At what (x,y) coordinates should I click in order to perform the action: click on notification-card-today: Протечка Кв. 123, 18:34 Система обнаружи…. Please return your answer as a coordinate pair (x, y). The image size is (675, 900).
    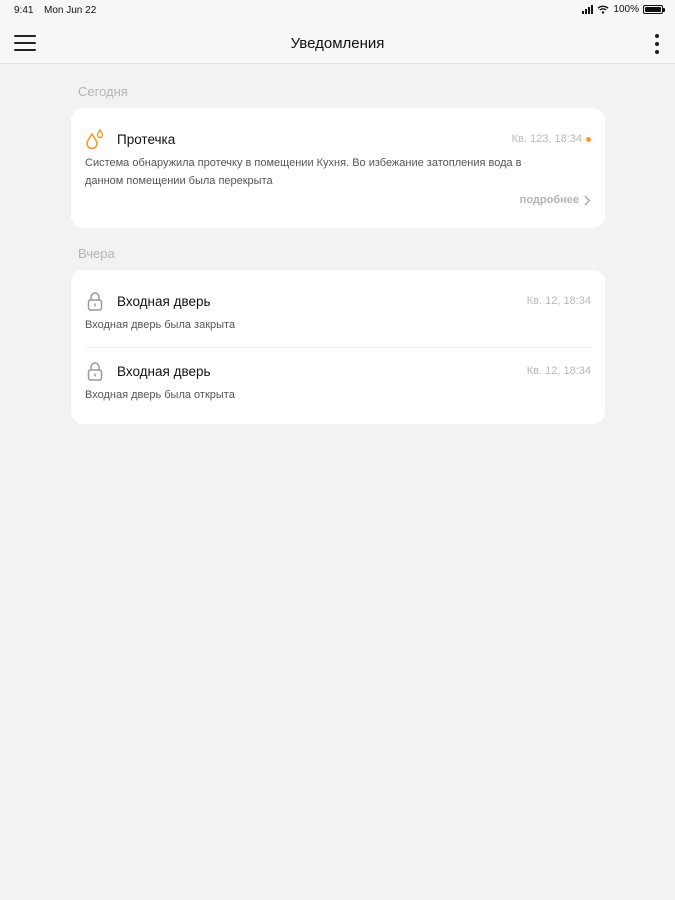
    Looking at the image, I should click on (338, 168).